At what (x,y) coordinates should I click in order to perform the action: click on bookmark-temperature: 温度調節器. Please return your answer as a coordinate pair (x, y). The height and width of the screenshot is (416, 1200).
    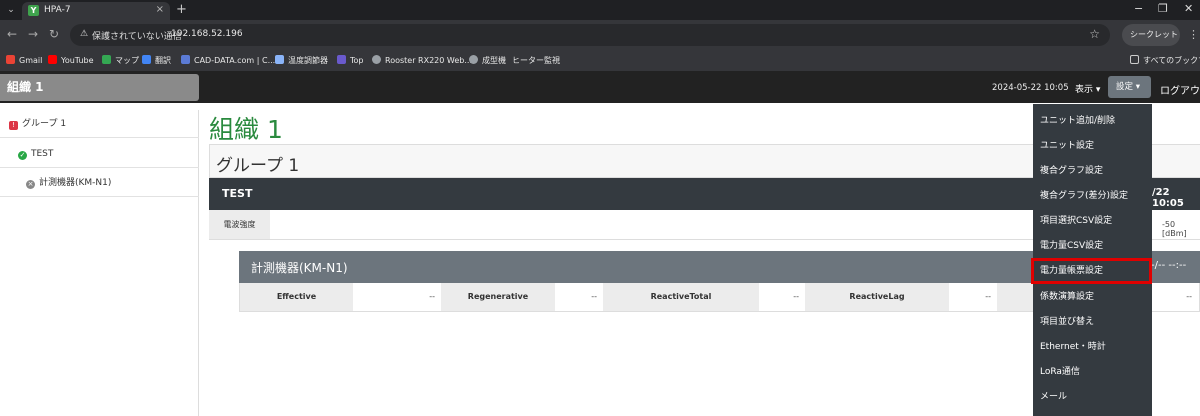
    Looking at the image, I should click on (301, 60).